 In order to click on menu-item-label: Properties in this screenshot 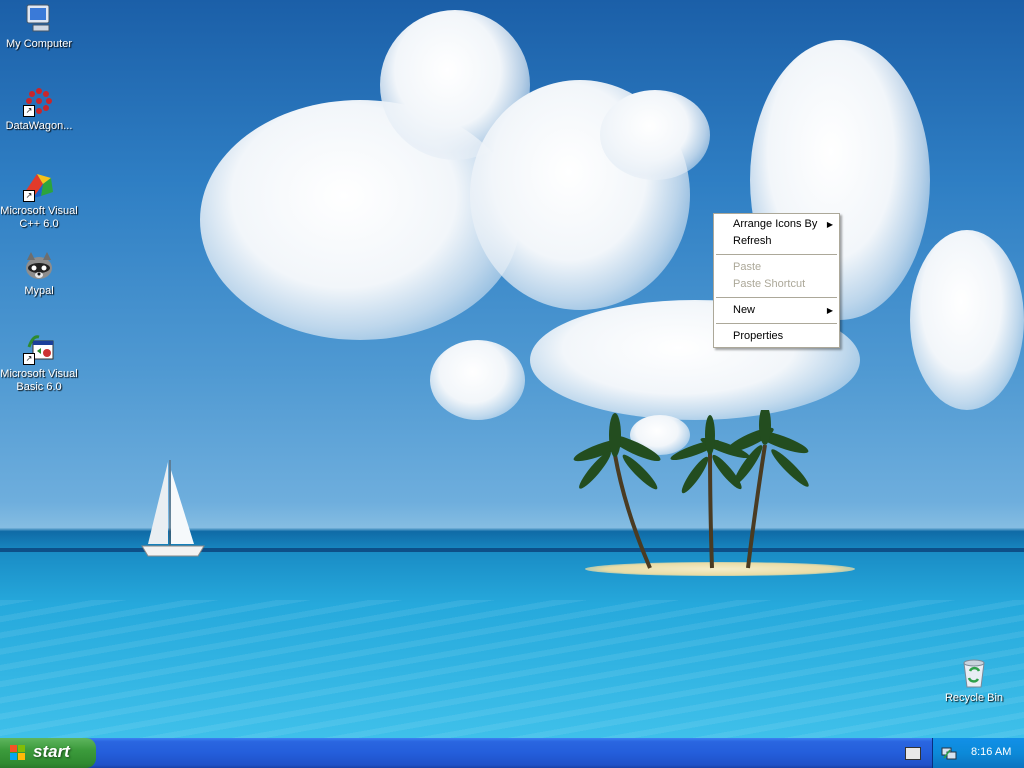, I will do `click(758, 336)`.